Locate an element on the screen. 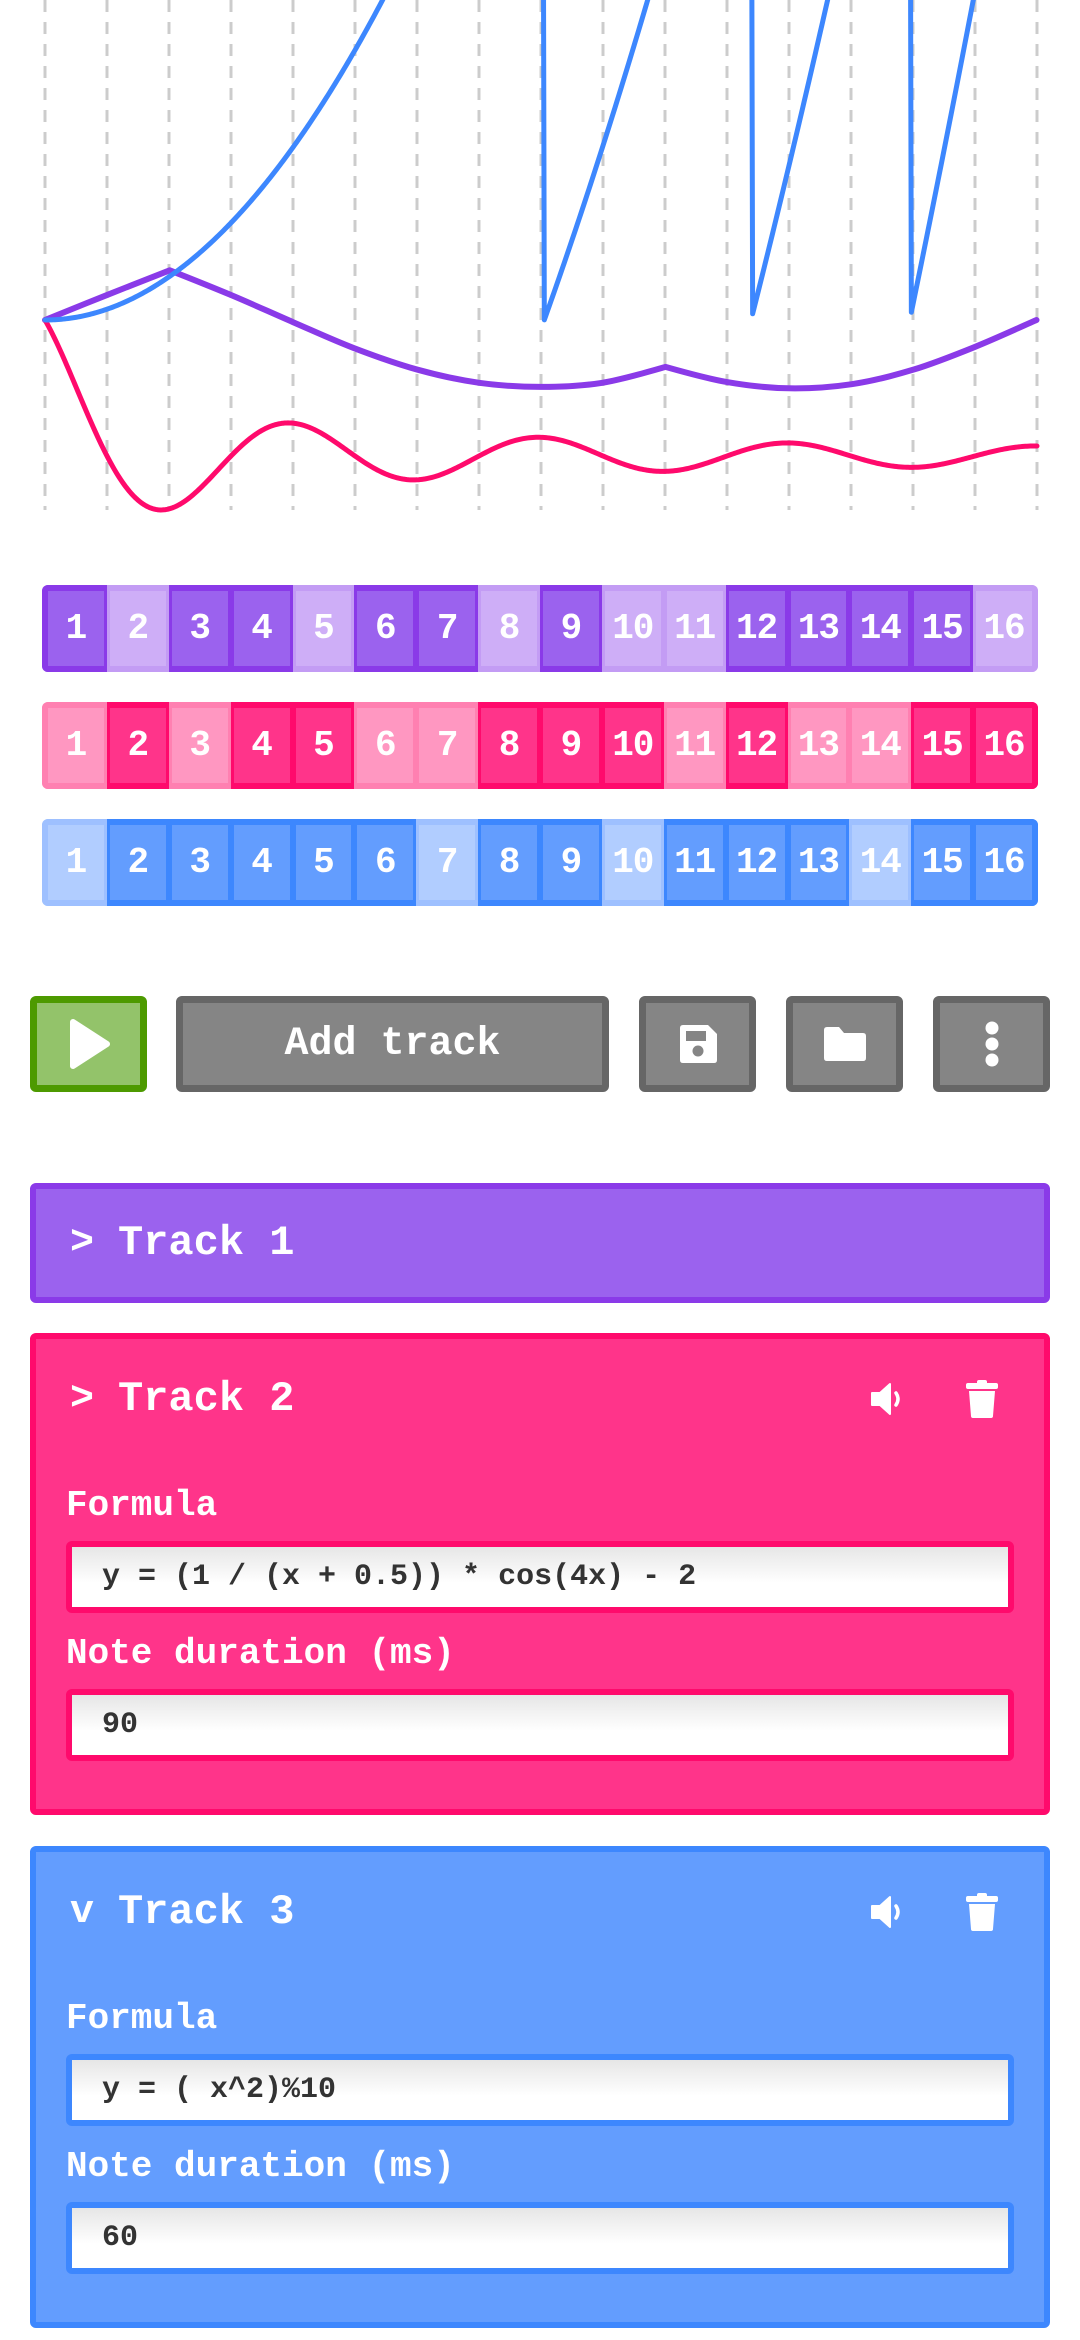 This screenshot has height=2340, width=1080. add-track-button: Add track is located at coordinates (392, 1044).